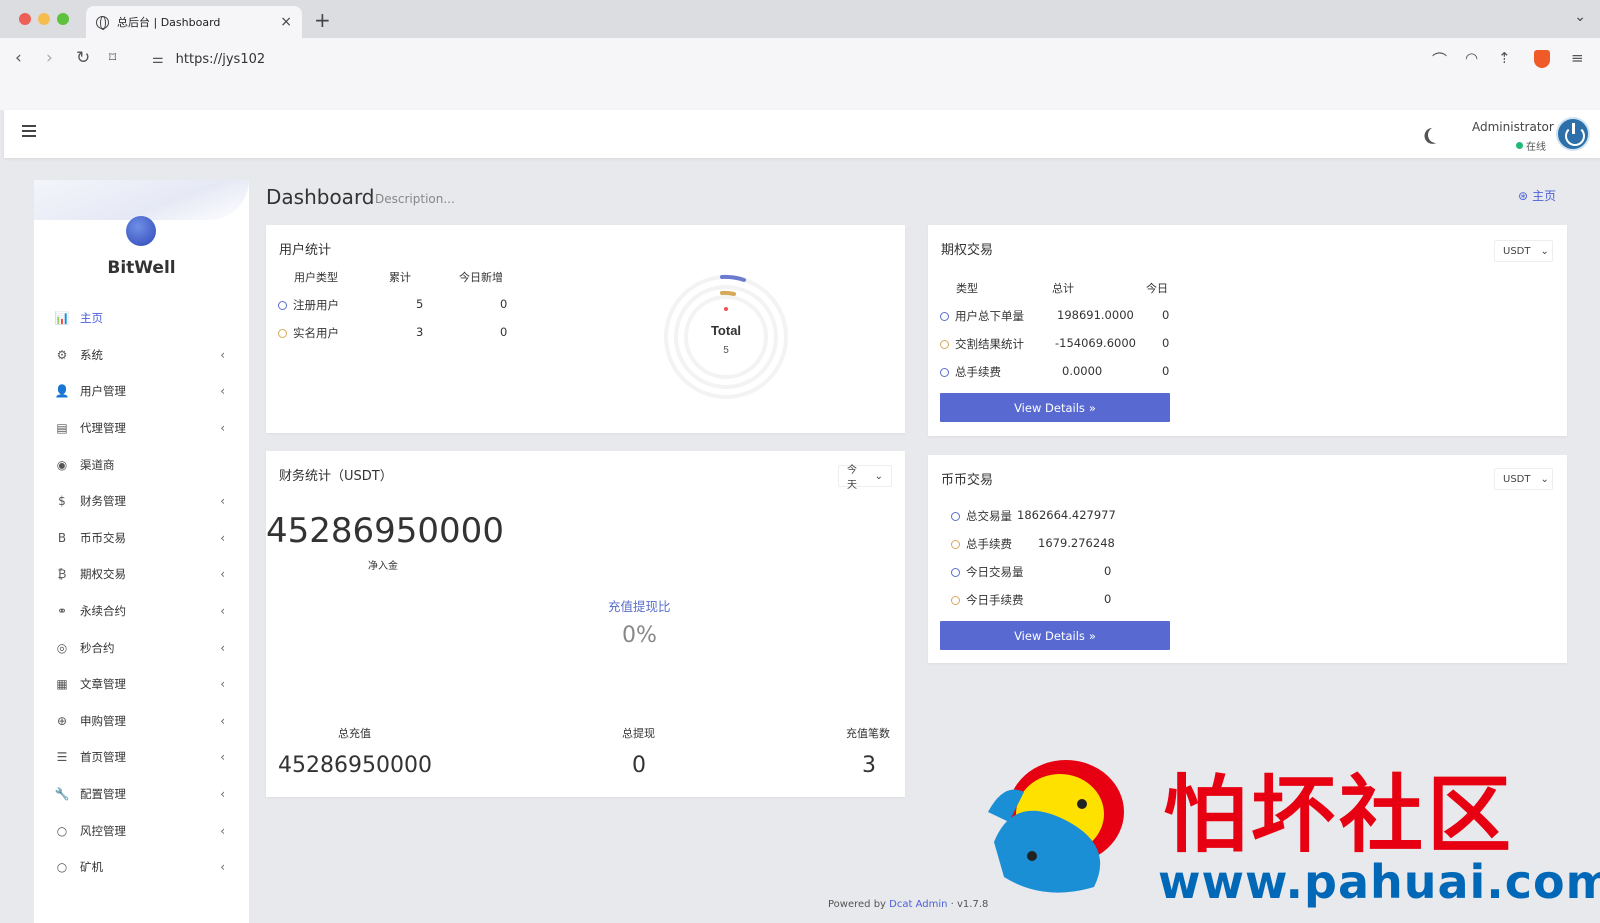  What do you see at coordinates (25, 19) in the screenshot?
I see `close-window-button` at bounding box center [25, 19].